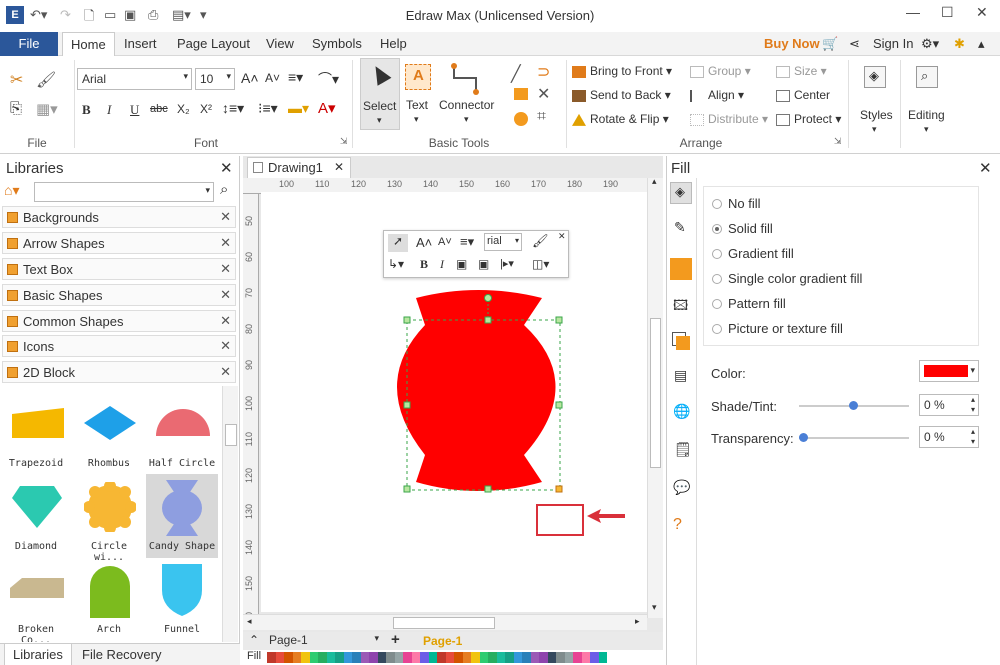 This screenshot has height=665, width=1000. I want to click on horizontal-scroll-thumb, so click(444, 623).